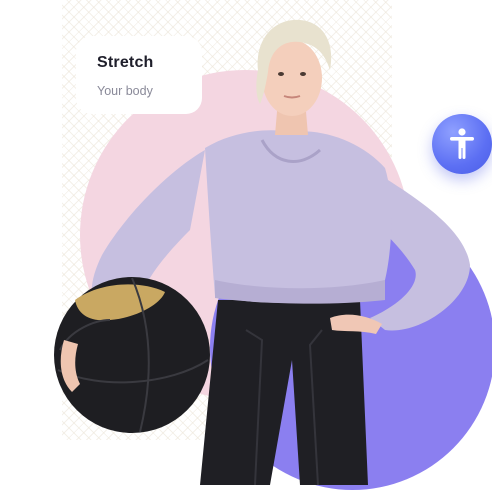 The image size is (492, 490). I want to click on accessibility-icon, so click(462, 143).